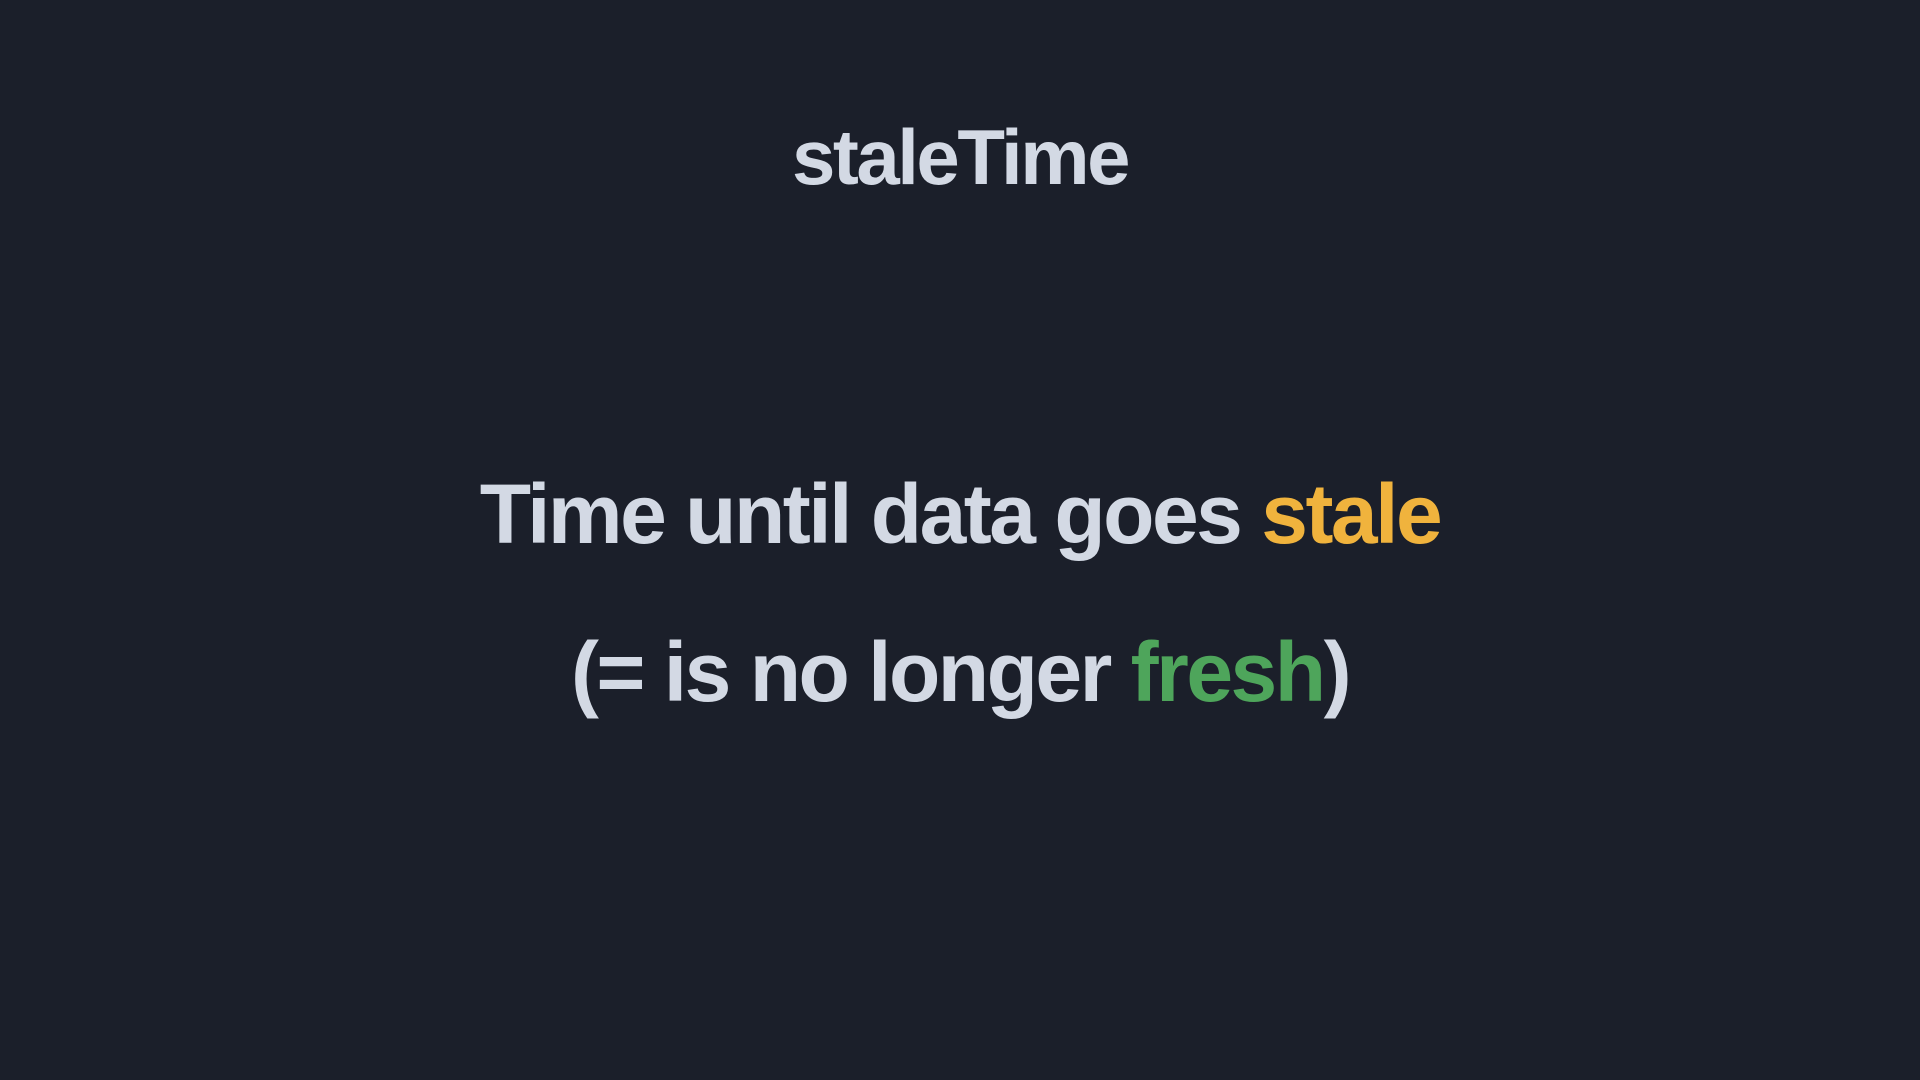 This screenshot has width=1920, height=1080. Describe the element at coordinates (961, 157) in the screenshot. I see `slide-title: staleTime` at that location.